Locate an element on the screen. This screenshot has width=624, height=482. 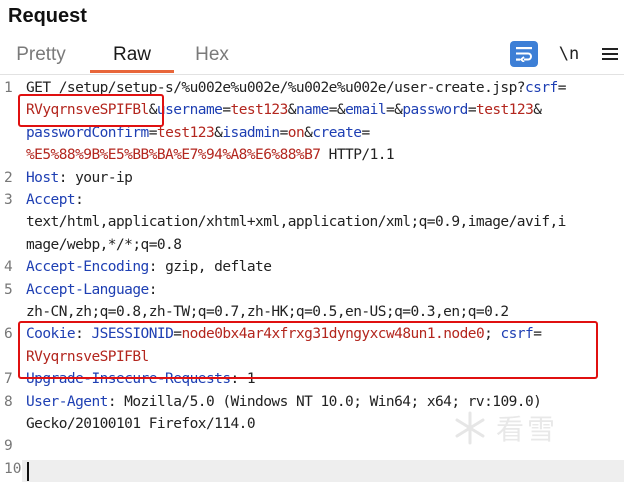
param-key: username is located at coordinates (189, 110).